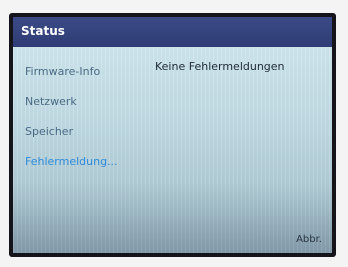  What do you see at coordinates (51, 101) in the screenshot?
I see `menu-item-netzwerk: Netzwerk` at bounding box center [51, 101].